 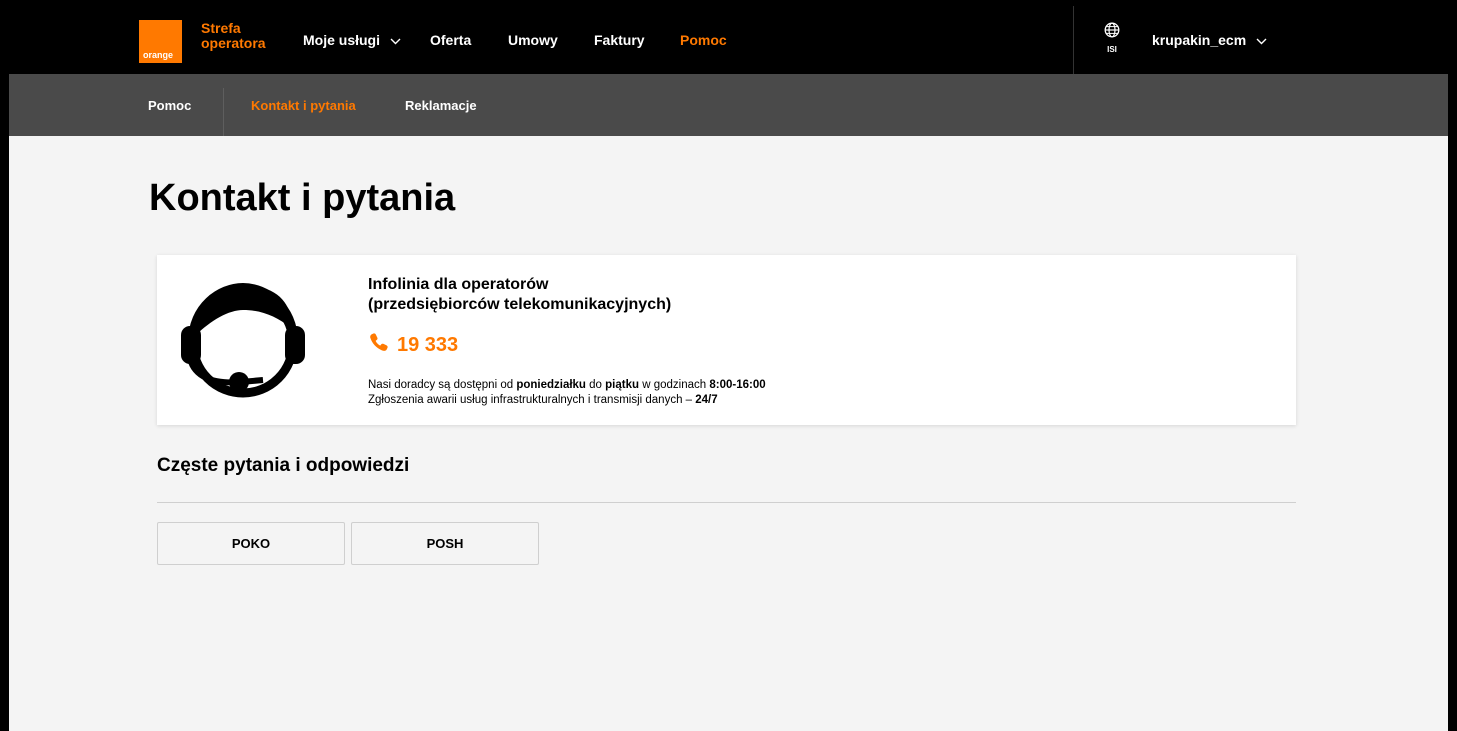 I want to click on header-divider, so click(x=1073, y=40).